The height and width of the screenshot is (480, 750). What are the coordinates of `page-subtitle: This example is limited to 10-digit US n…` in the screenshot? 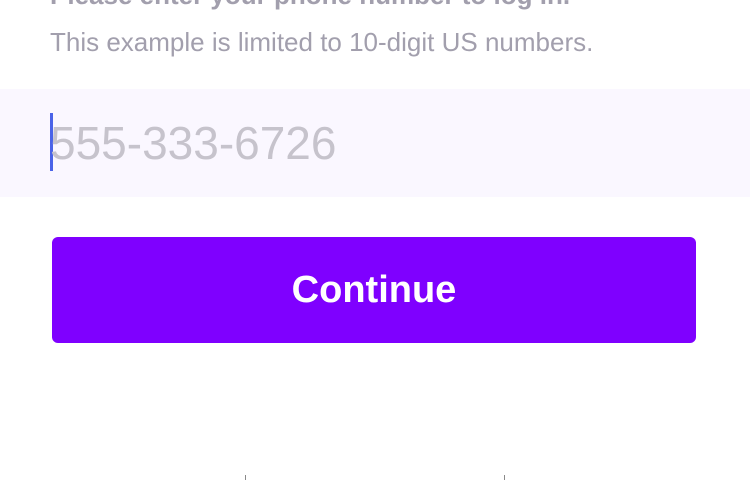 It's located at (322, 42).